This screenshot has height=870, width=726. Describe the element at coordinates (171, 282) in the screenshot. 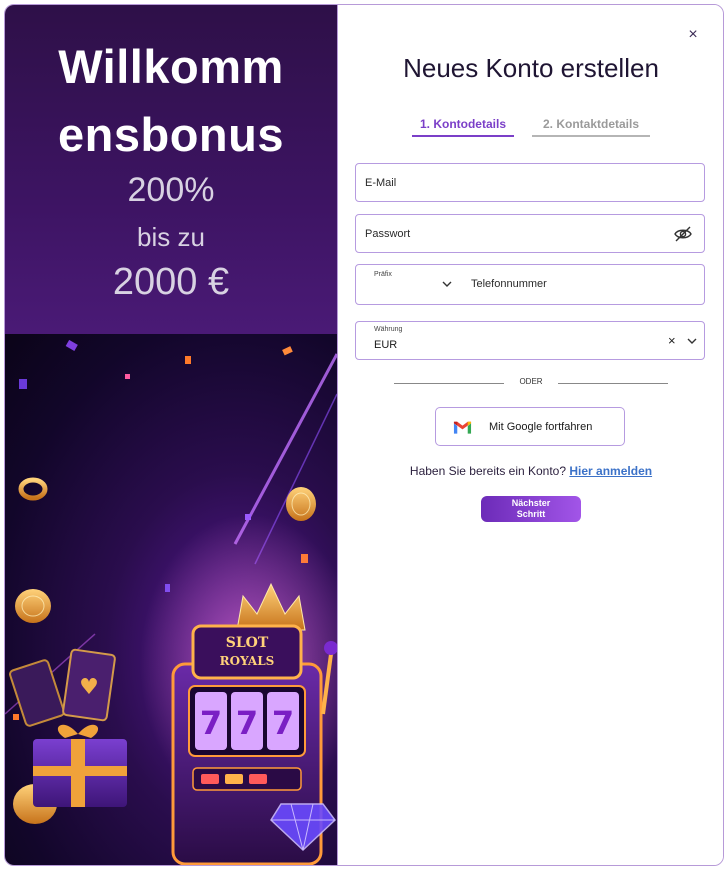

I see `bonus-amount: 2000 €` at that location.